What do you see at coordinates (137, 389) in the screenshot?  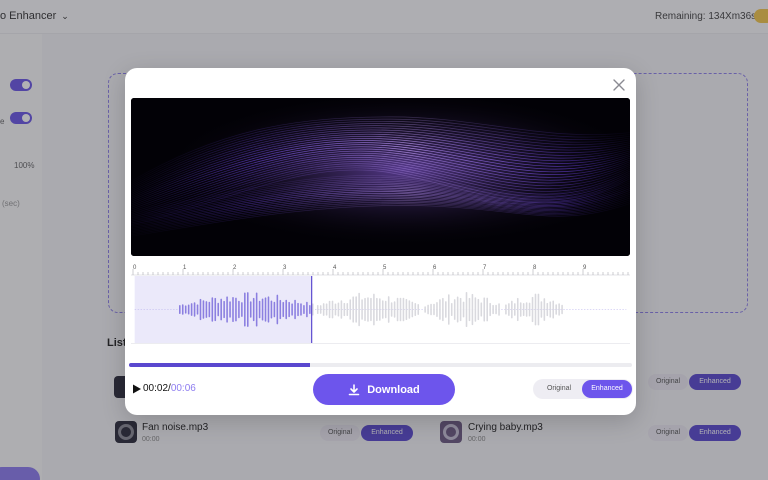 I see `play-icon` at bounding box center [137, 389].